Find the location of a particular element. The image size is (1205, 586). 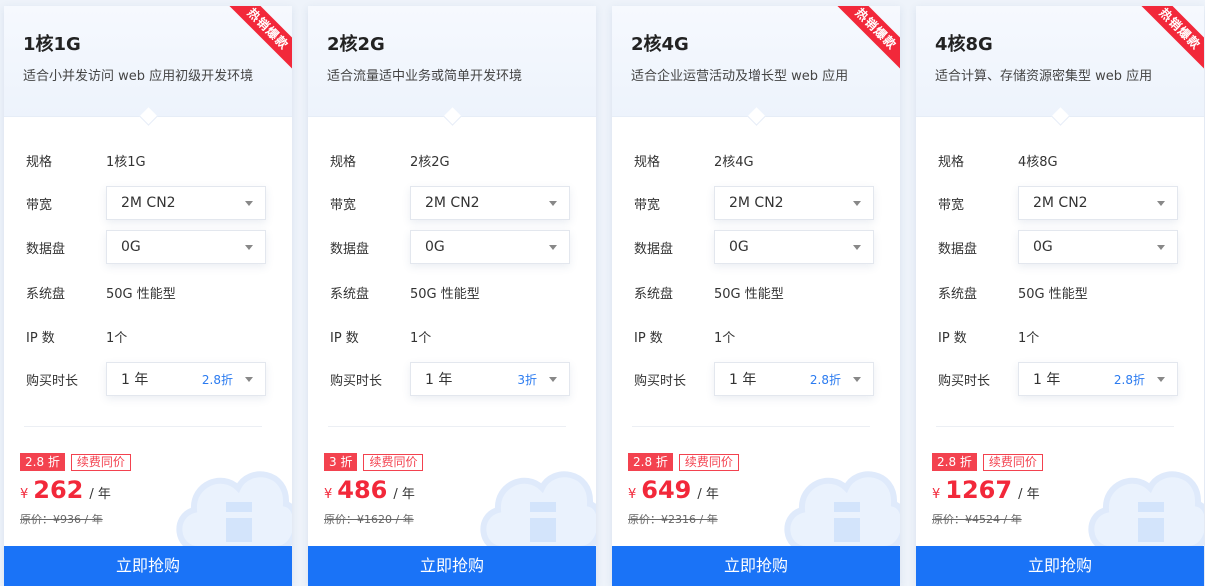

card-description: 适合企业运营活动及增长型 web 应用 is located at coordinates (740, 76).